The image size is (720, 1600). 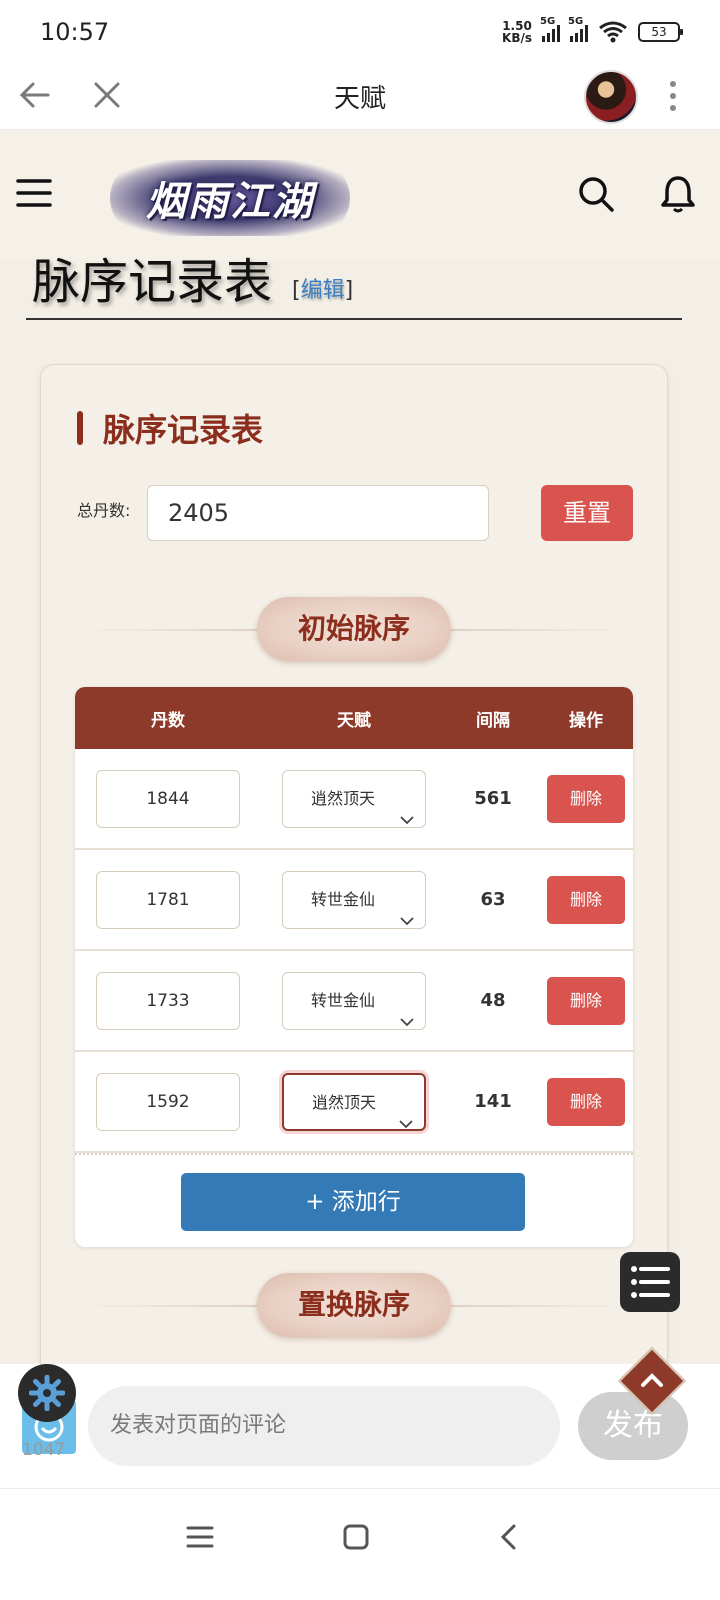 I want to click on reset-button: 重置, so click(x=587, y=513).